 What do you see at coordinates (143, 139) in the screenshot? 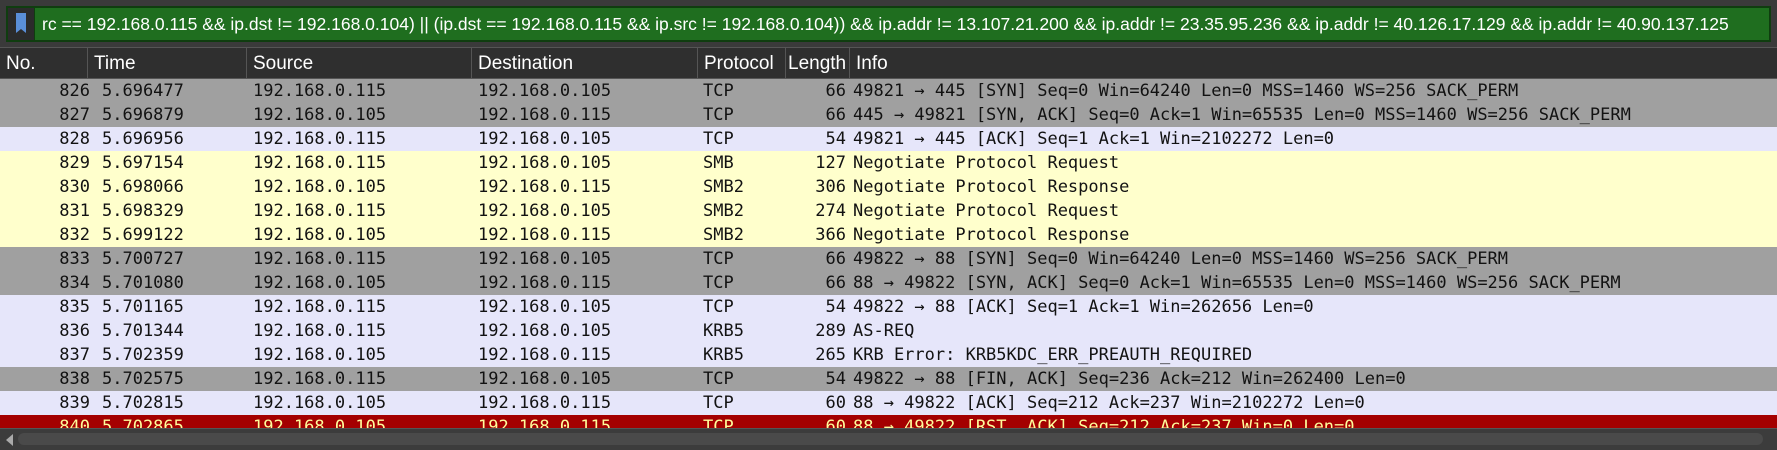
I see `cell-time: 5.696956` at bounding box center [143, 139].